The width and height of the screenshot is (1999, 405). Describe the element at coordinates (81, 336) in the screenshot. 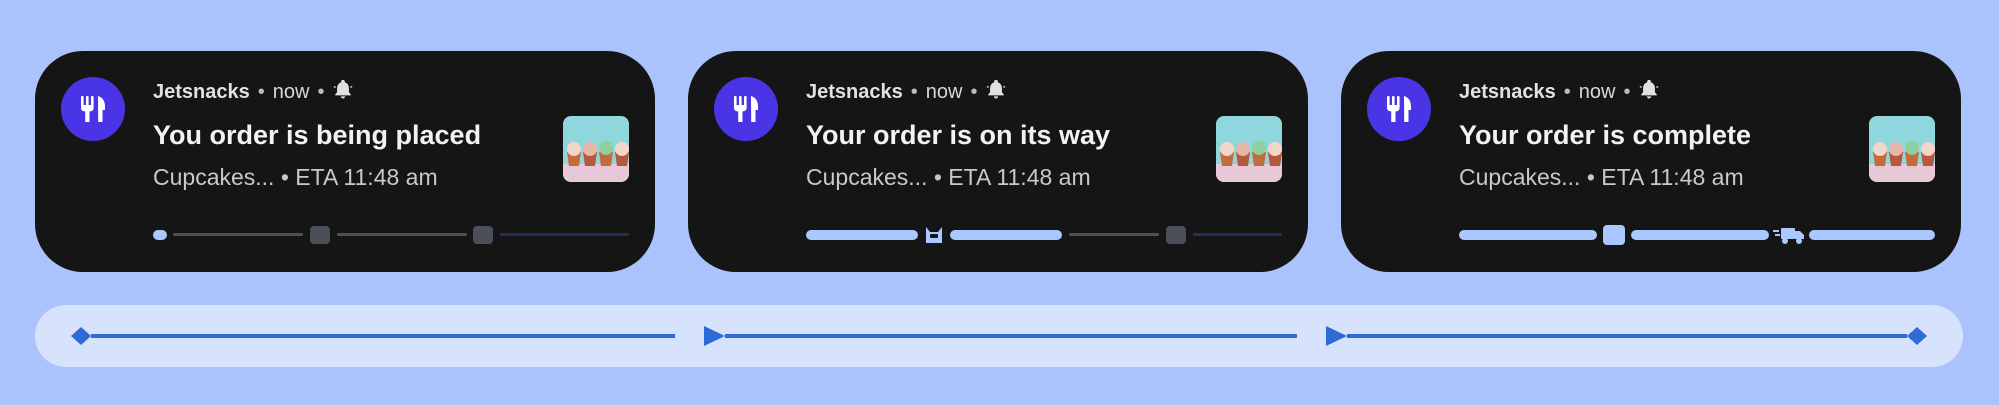

I see `timeline-start-diamond` at that location.